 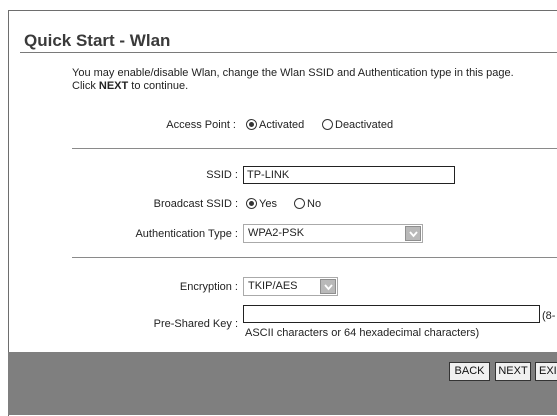 What do you see at coordinates (546, 371) in the screenshot?
I see `exit-button: EXI` at bounding box center [546, 371].